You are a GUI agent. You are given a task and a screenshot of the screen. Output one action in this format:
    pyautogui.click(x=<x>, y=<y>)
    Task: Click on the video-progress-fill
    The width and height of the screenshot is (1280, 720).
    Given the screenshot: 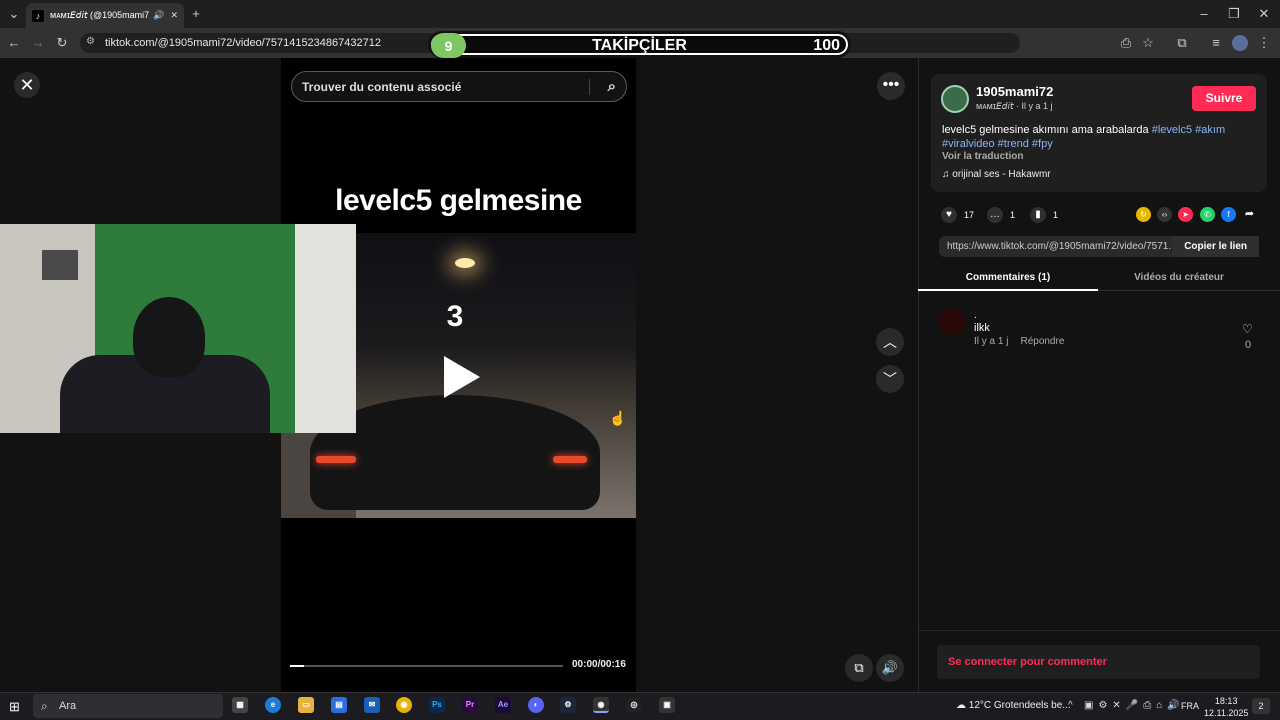 What is the action you would take?
    pyautogui.click(x=297, y=666)
    